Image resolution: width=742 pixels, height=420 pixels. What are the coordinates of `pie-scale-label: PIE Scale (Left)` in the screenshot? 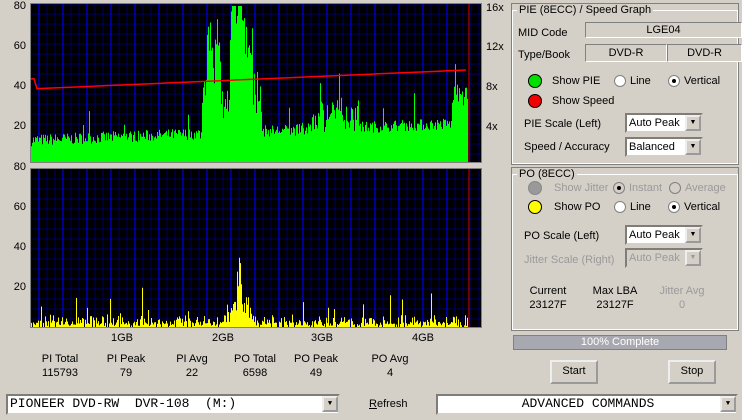 It's located at (563, 124).